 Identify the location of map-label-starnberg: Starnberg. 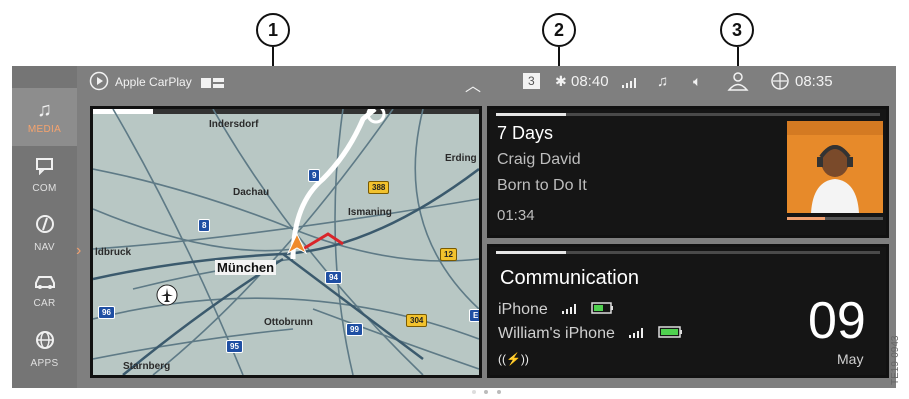
(147, 366).